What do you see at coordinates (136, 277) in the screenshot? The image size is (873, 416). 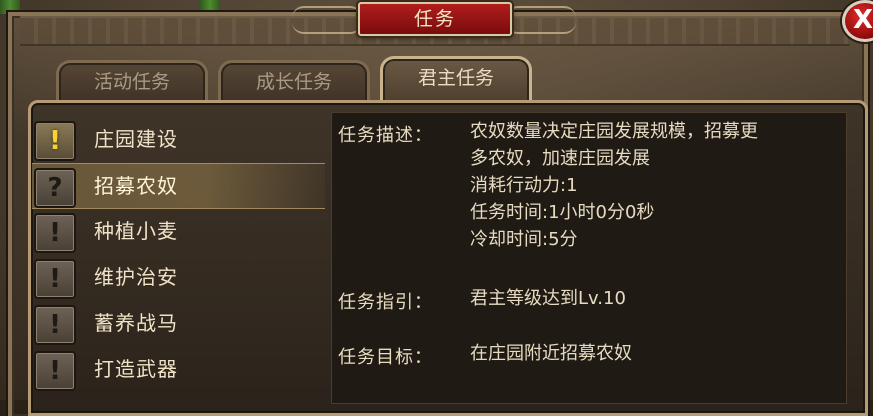 I see `quest-item-label: 维护治安` at bounding box center [136, 277].